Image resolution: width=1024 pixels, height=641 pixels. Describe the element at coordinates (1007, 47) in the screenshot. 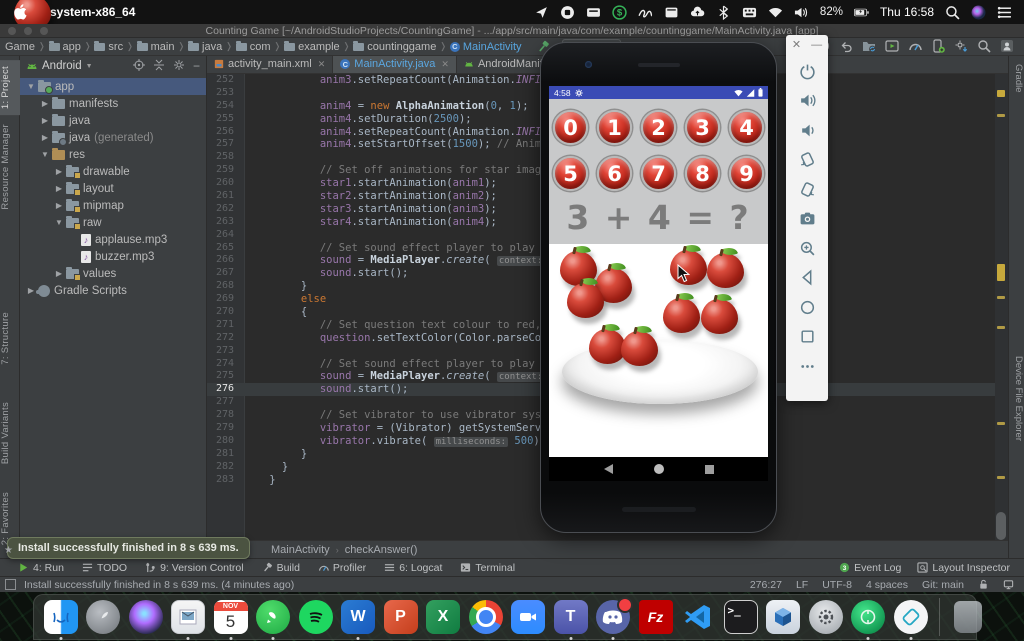

I see `avatar-icon` at that location.